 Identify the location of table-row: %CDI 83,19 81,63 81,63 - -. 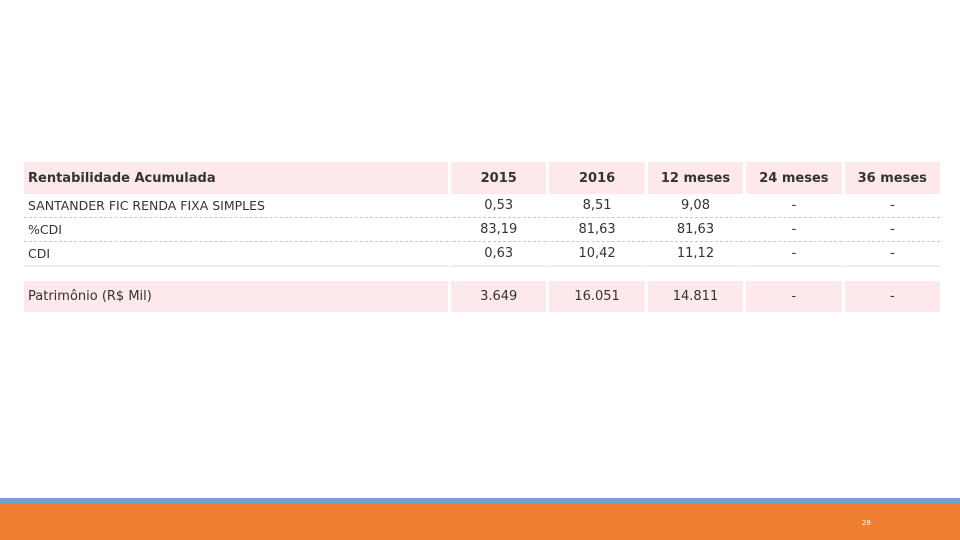
(482, 230).